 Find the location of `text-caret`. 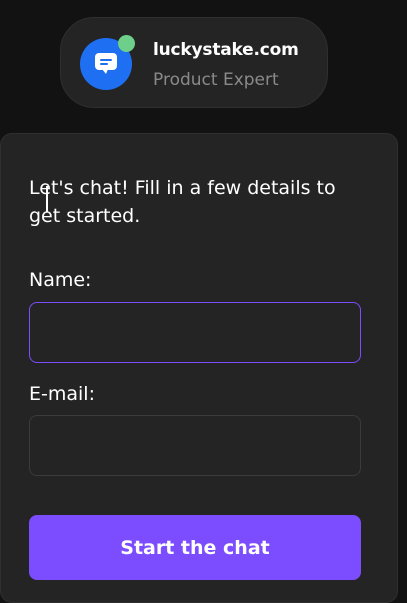

text-caret is located at coordinates (47, 199).